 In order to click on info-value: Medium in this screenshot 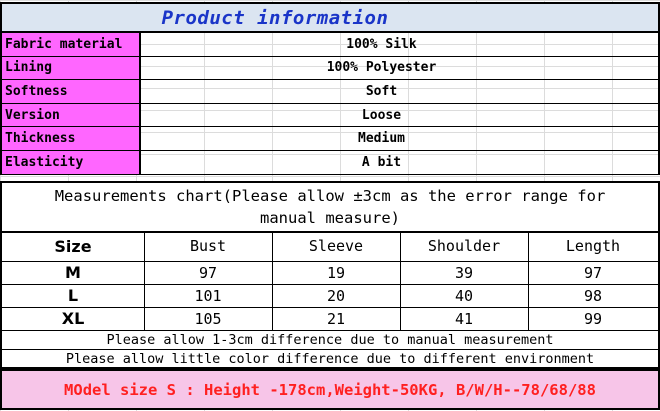, I will do `click(400, 138)`.